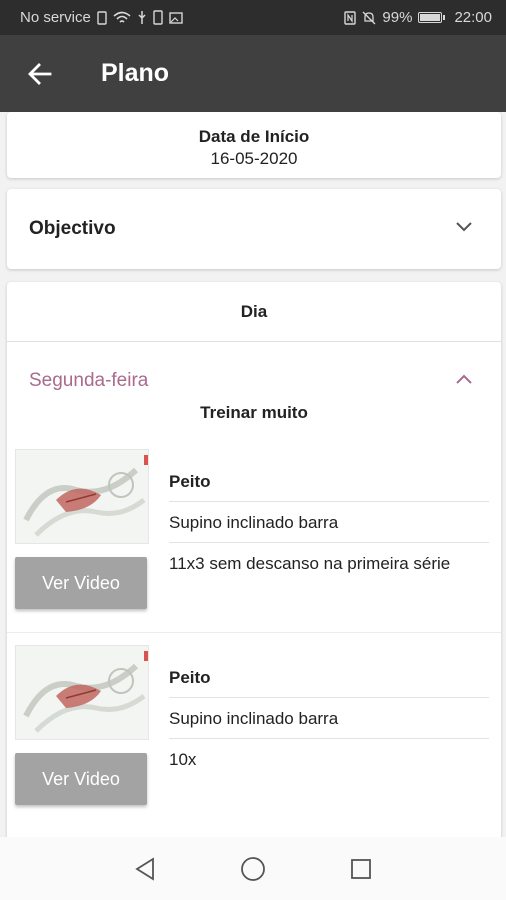  Describe the element at coordinates (397, 17) in the screenshot. I see `battery-percent: 99%` at that location.